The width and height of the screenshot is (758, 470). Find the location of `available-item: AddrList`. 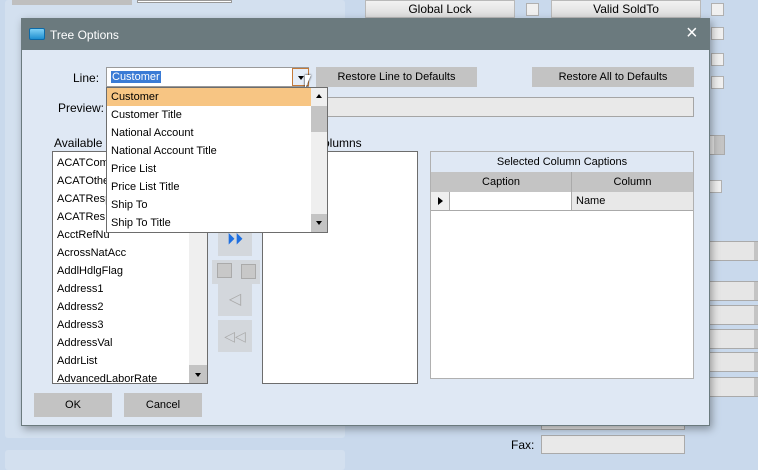

available-item: AddrList is located at coordinates (130, 361).